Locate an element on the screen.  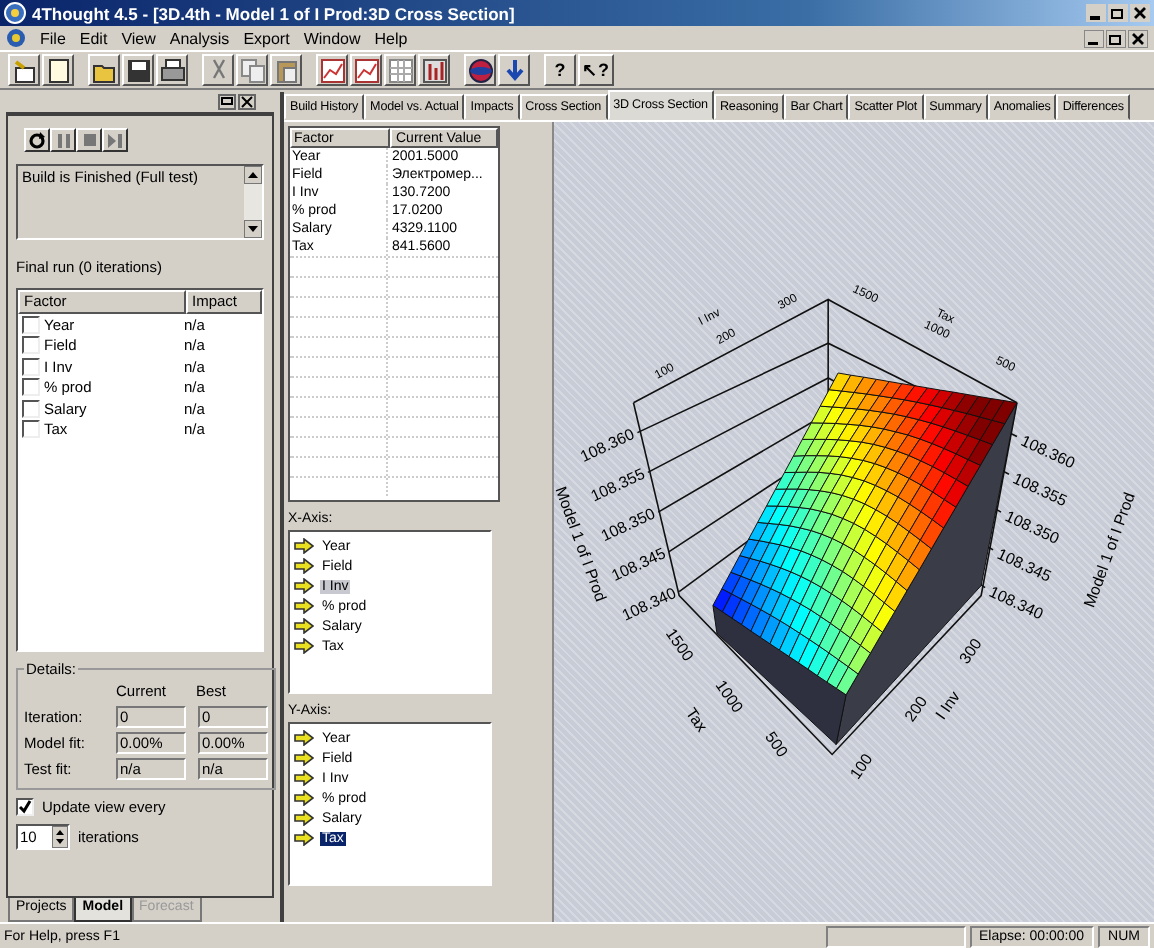
globe-icon is located at coordinates (480, 70).